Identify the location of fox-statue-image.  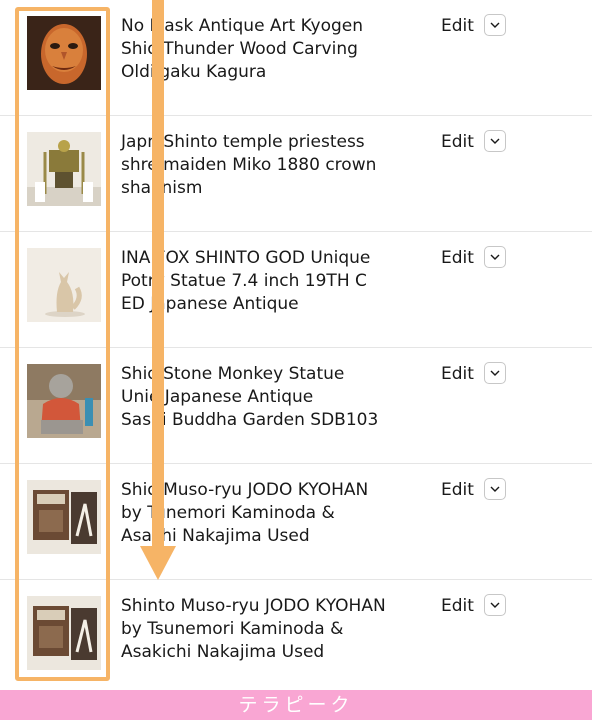
(64, 285).